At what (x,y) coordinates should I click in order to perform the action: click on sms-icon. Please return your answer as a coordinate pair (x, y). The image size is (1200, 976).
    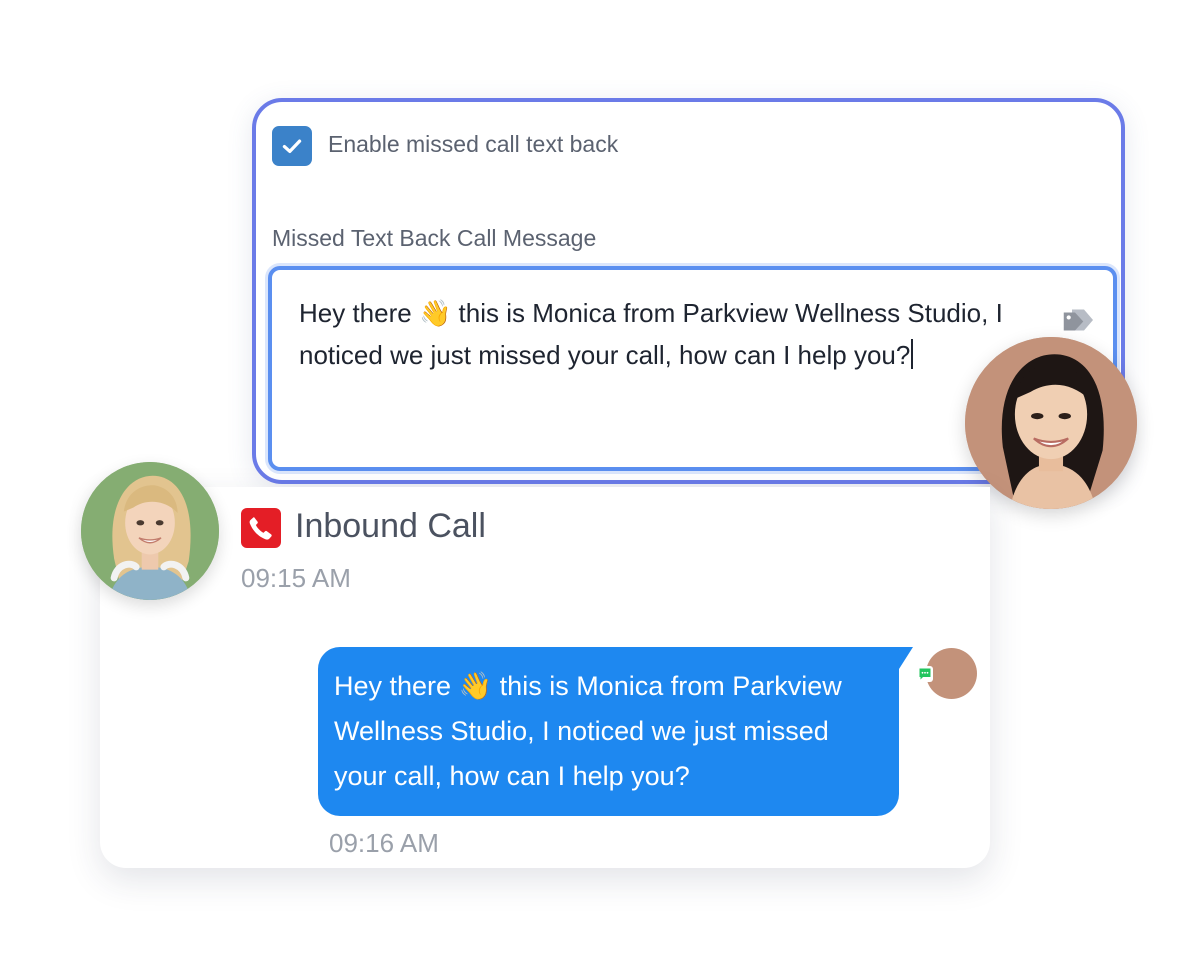
    Looking at the image, I should click on (925, 674).